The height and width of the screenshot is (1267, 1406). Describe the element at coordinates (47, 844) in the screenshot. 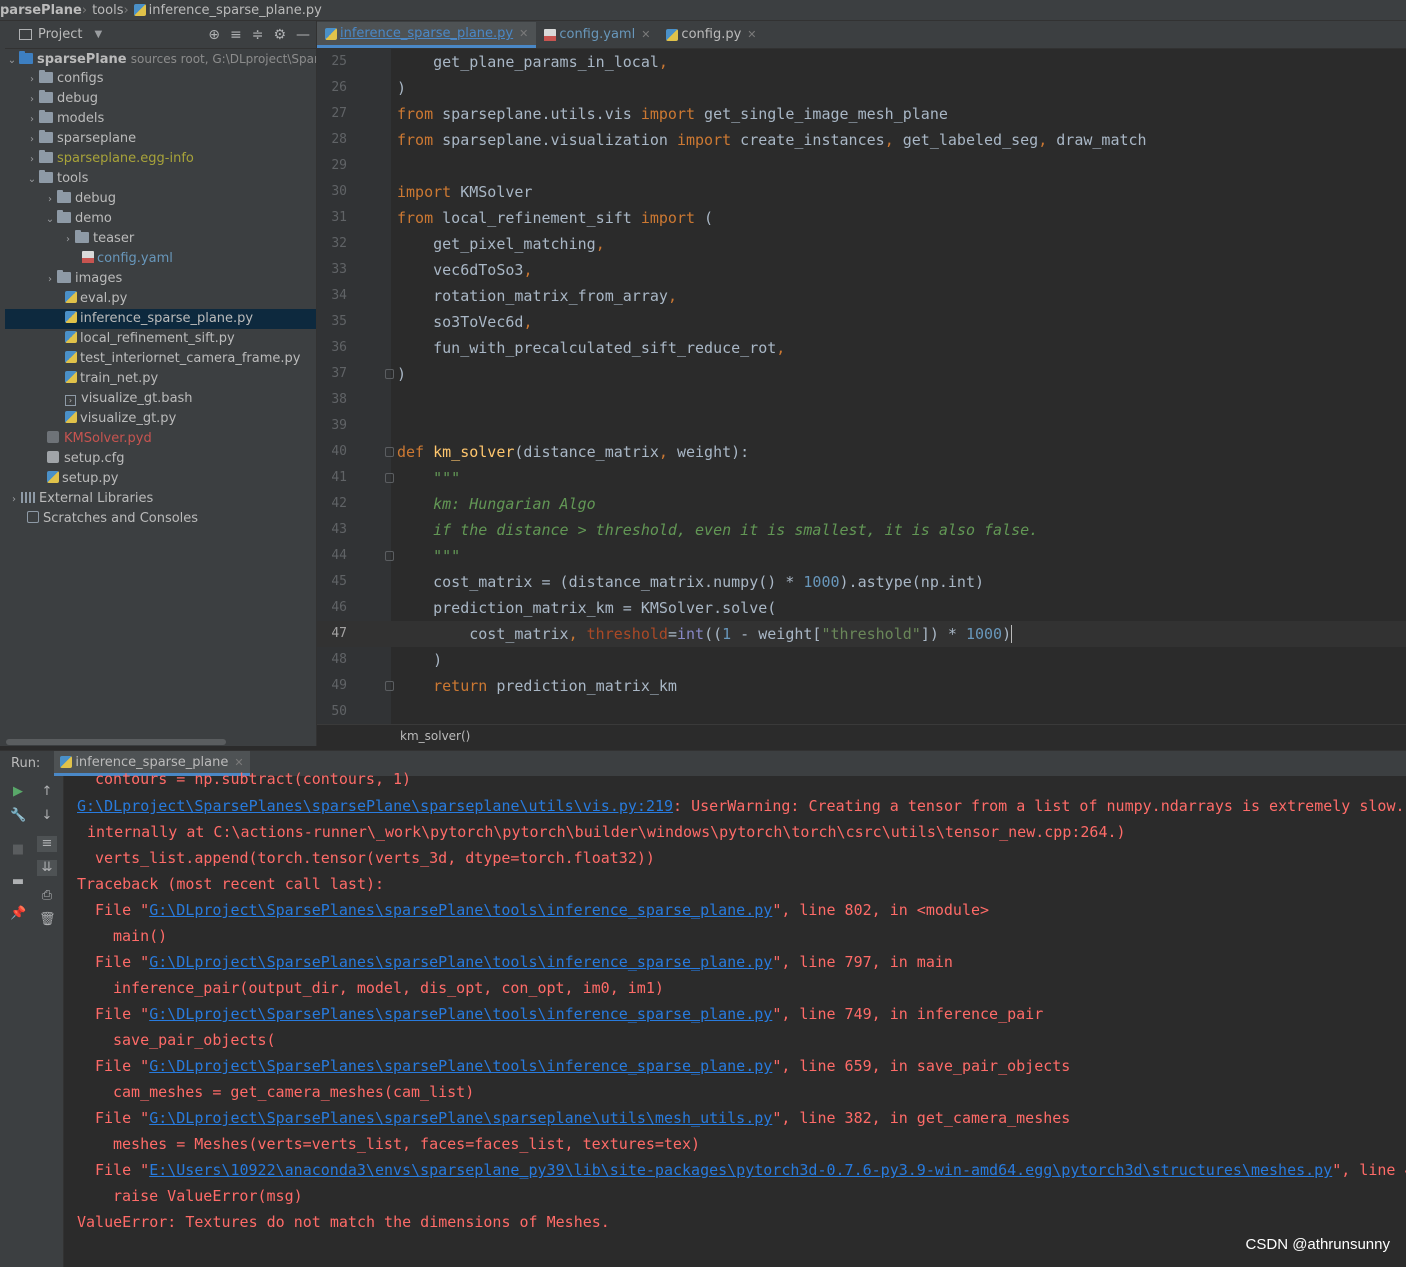

I see `soft-wrap-icon: ≡` at that location.